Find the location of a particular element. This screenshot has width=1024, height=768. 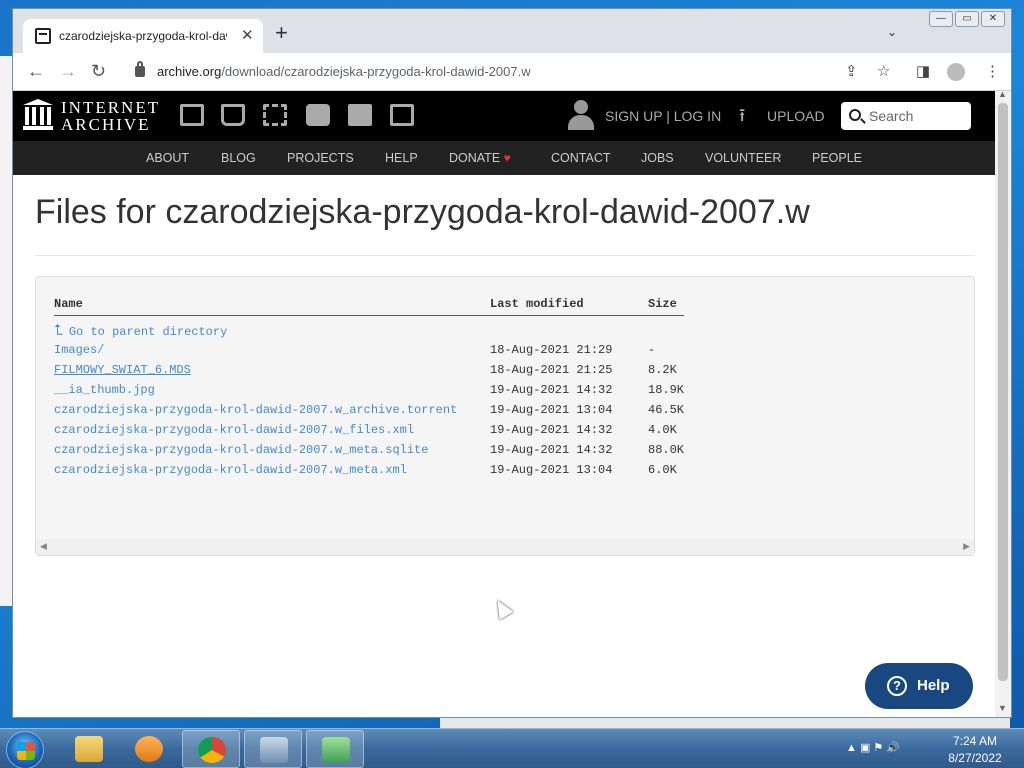

file-size: 4.0K is located at coordinates (662, 430).